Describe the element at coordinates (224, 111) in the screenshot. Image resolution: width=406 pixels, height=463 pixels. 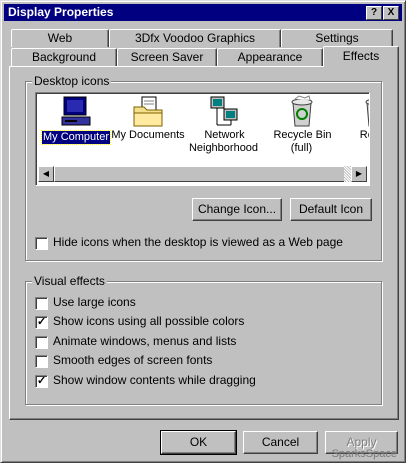
I see `network-neighborhood-icon` at that location.